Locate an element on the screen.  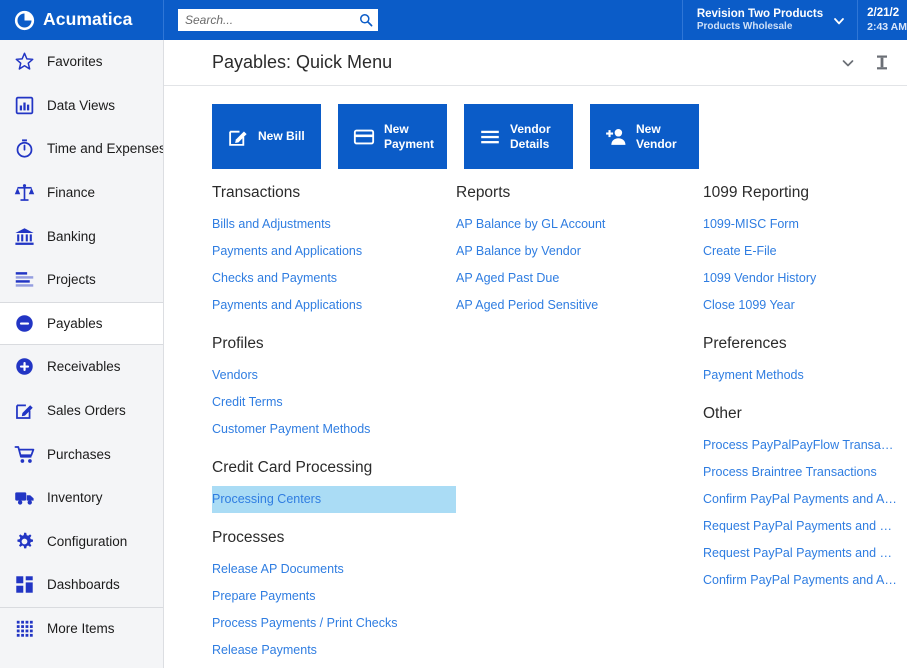
acumatica-logo-icon is located at coordinates (24, 20).